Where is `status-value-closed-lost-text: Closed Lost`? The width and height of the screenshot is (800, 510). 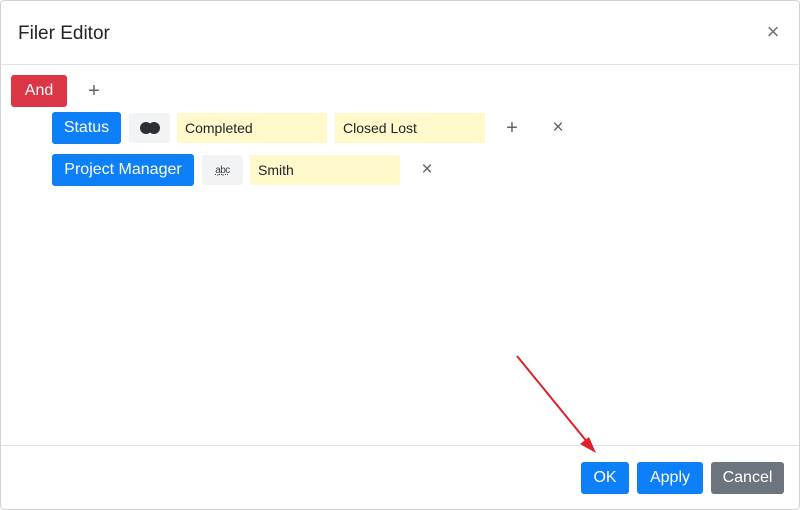
status-value-closed-lost-text: Closed Lost is located at coordinates (380, 128).